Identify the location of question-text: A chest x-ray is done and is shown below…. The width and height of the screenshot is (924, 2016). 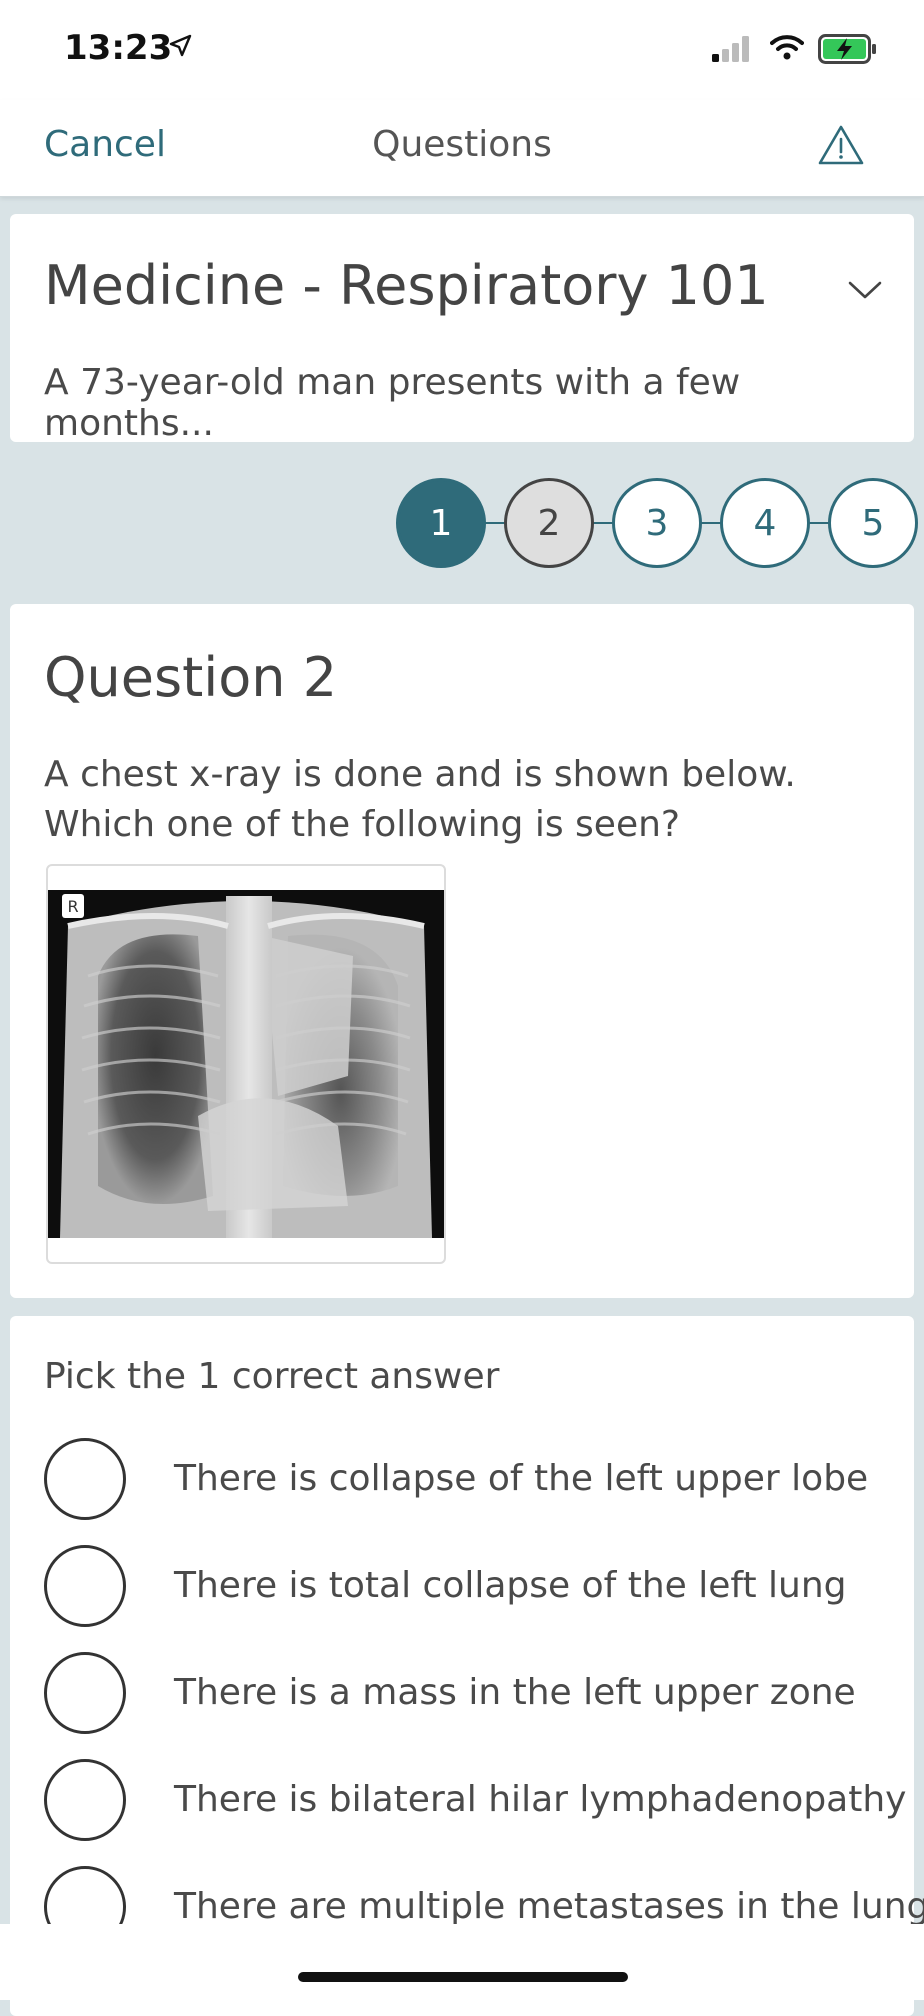
(420, 799).